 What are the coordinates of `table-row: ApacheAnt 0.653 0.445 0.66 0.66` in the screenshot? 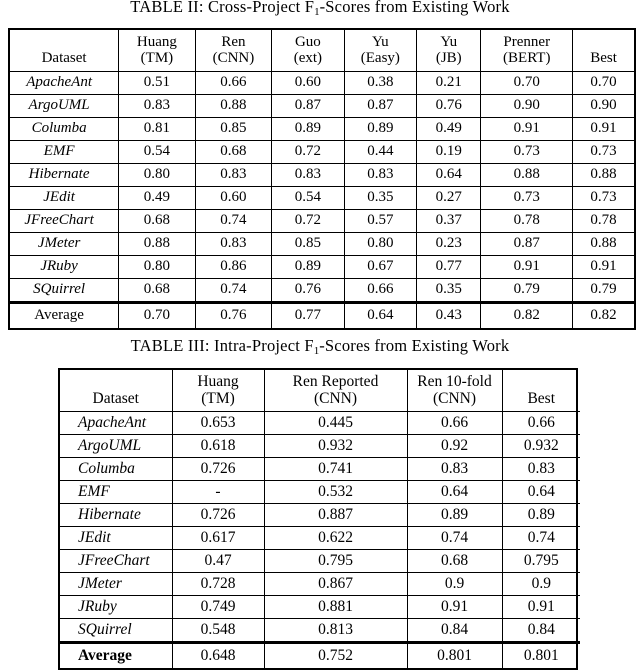 It's located at (320, 423).